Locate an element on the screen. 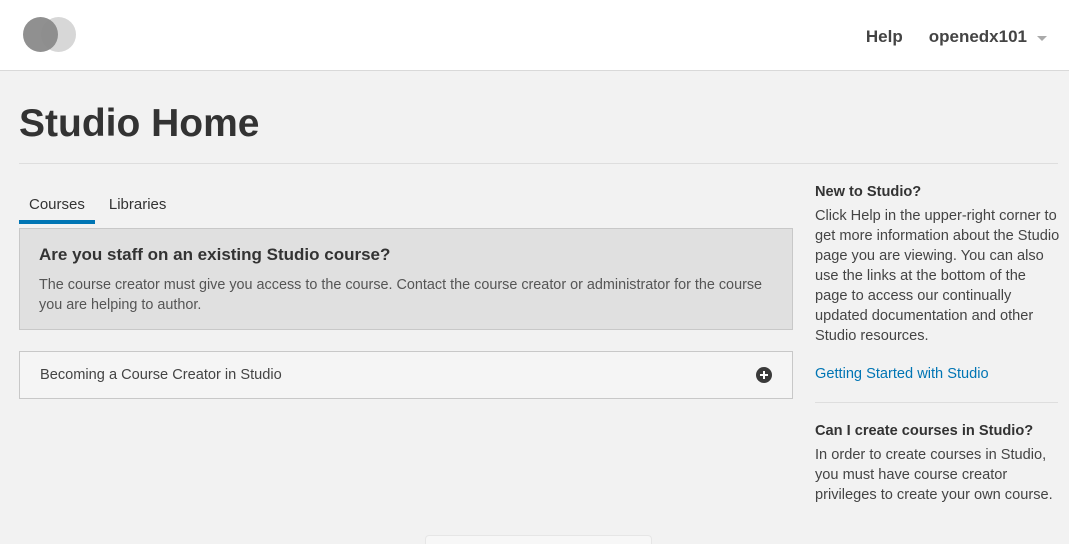 The width and height of the screenshot is (1069, 544). user-menu: openedx101 is located at coordinates (988, 37).